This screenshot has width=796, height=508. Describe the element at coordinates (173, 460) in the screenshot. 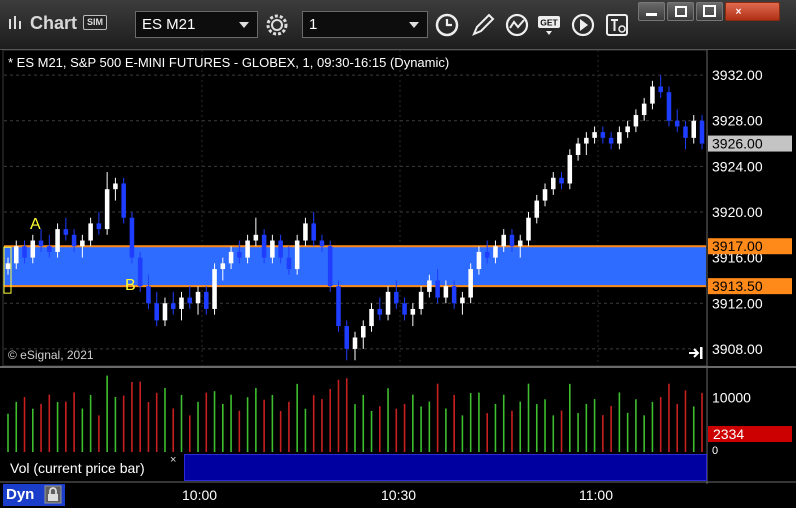

I see `close-study-icon: ×` at that location.